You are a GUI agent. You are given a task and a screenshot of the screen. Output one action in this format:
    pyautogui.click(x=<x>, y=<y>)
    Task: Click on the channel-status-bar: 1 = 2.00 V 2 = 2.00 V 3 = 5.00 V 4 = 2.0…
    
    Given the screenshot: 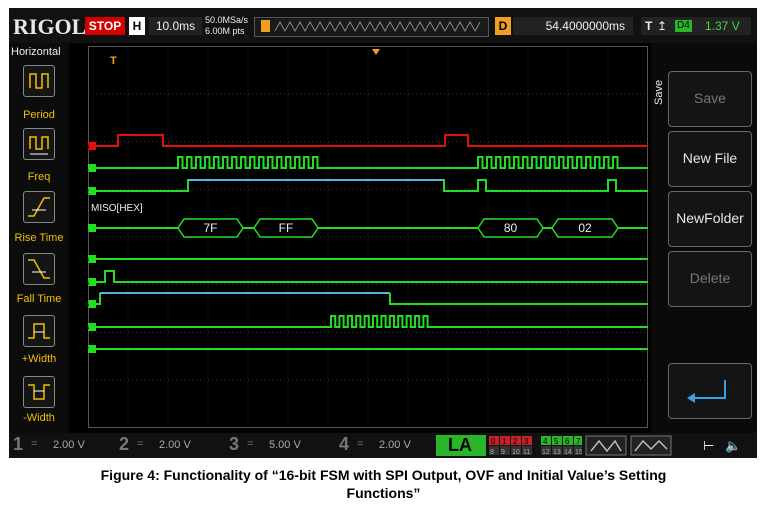 What is the action you would take?
    pyautogui.click(x=383, y=445)
    